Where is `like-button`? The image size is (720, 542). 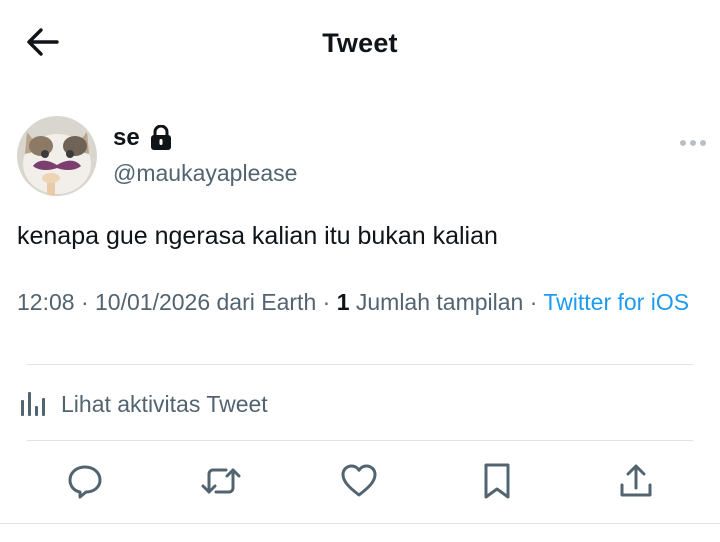
like-button is located at coordinates (359, 483).